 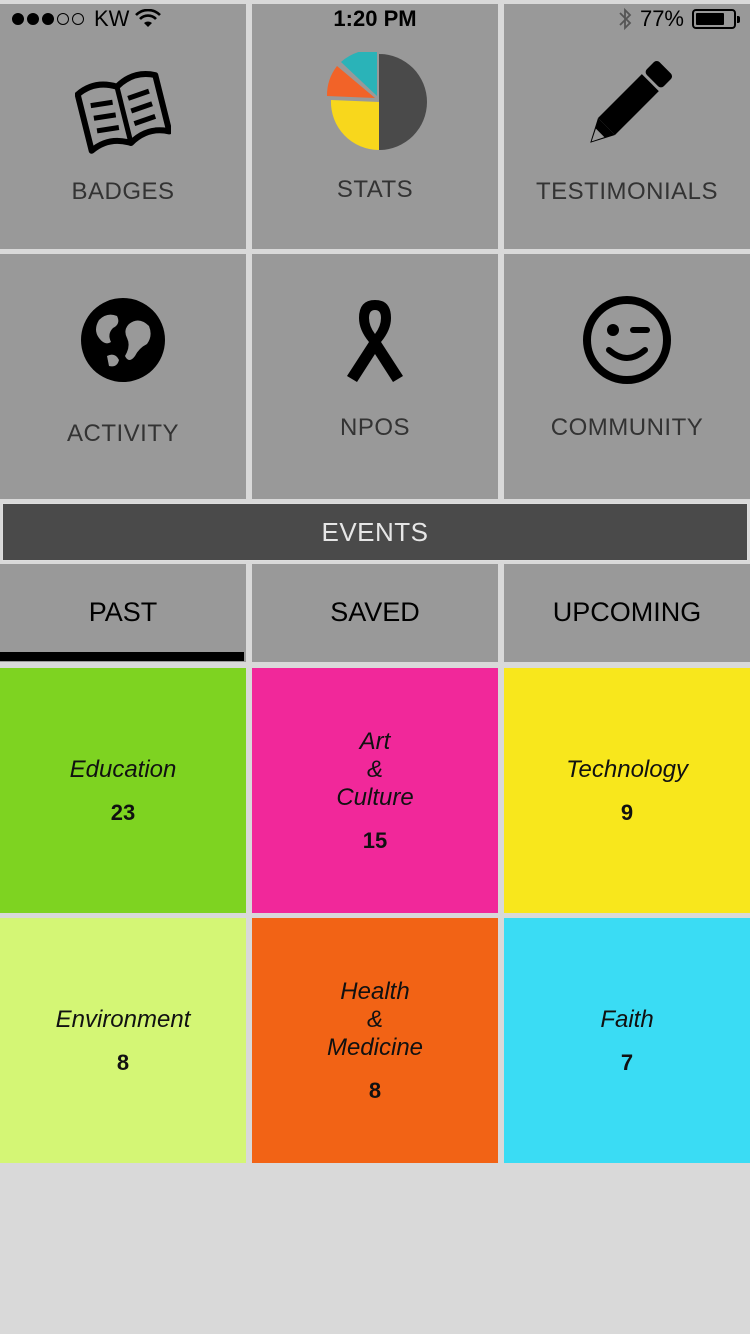 What do you see at coordinates (627, 106) in the screenshot?
I see `pencil-icon` at bounding box center [627, 106].